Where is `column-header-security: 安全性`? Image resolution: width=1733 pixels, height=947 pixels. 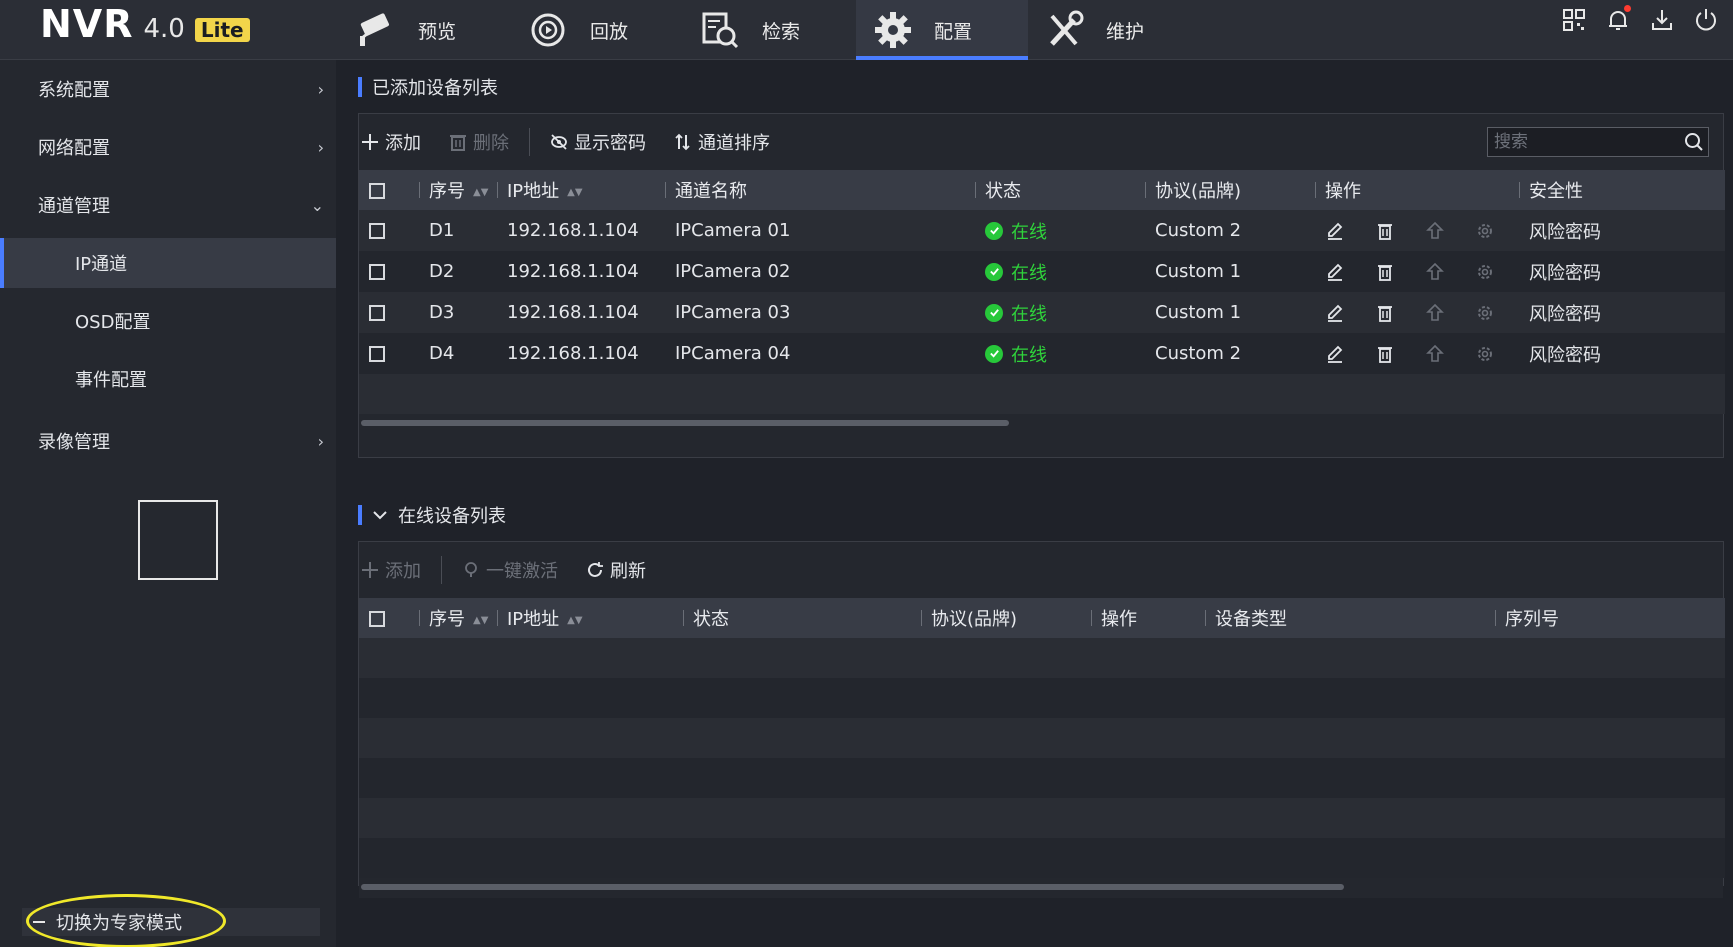
column-header-security: 安全性 is located at coordinates (1622, 190).